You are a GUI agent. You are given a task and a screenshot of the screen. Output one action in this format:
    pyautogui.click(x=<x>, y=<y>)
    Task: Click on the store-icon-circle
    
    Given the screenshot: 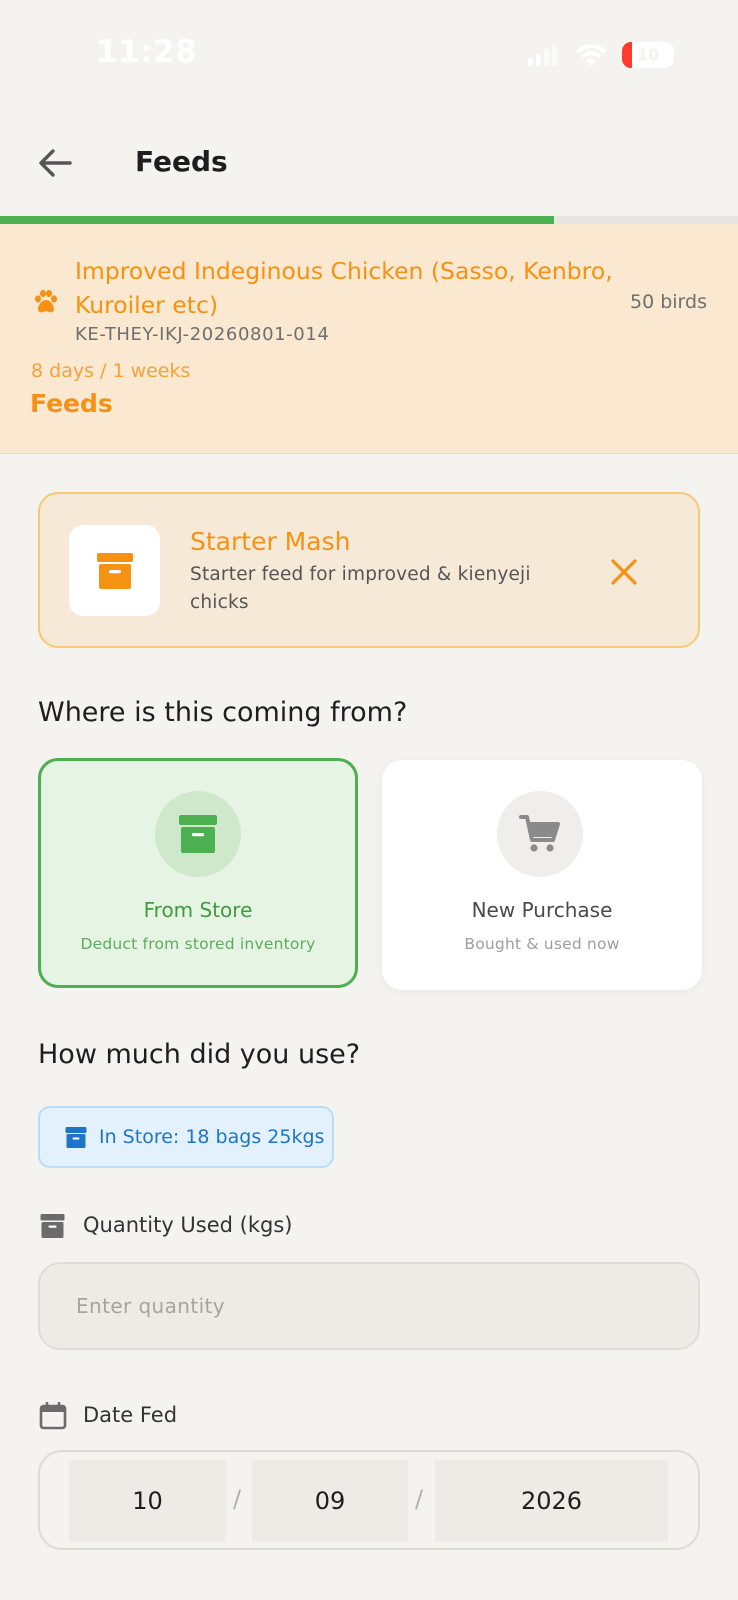 What is the action you would take?
    pyautogui.click(x=198, y=834)
    